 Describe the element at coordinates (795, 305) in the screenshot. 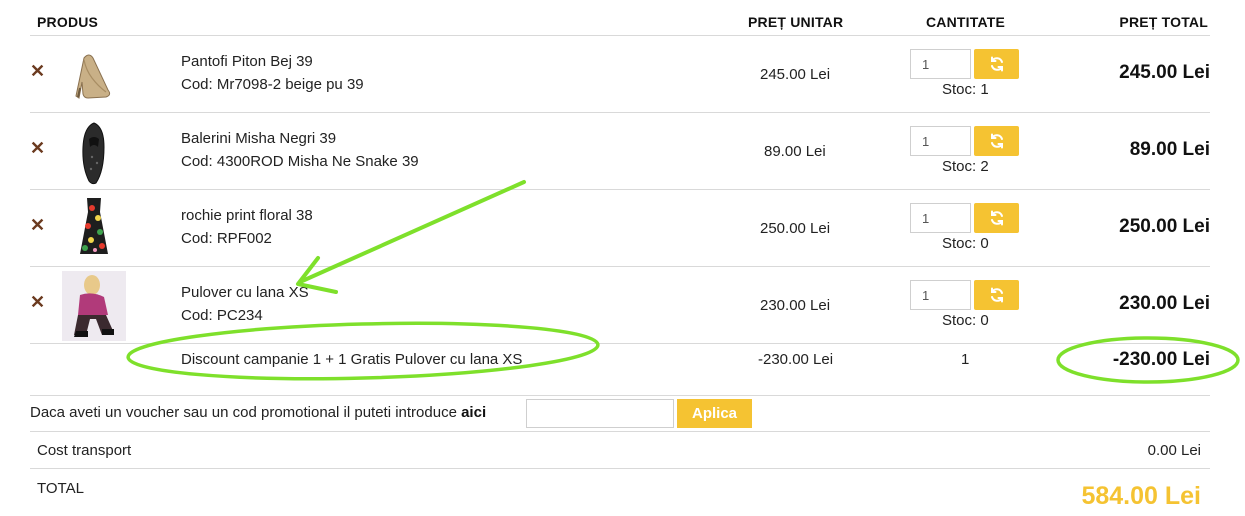

I see `unit-price: 230.00 Lei` at that location.